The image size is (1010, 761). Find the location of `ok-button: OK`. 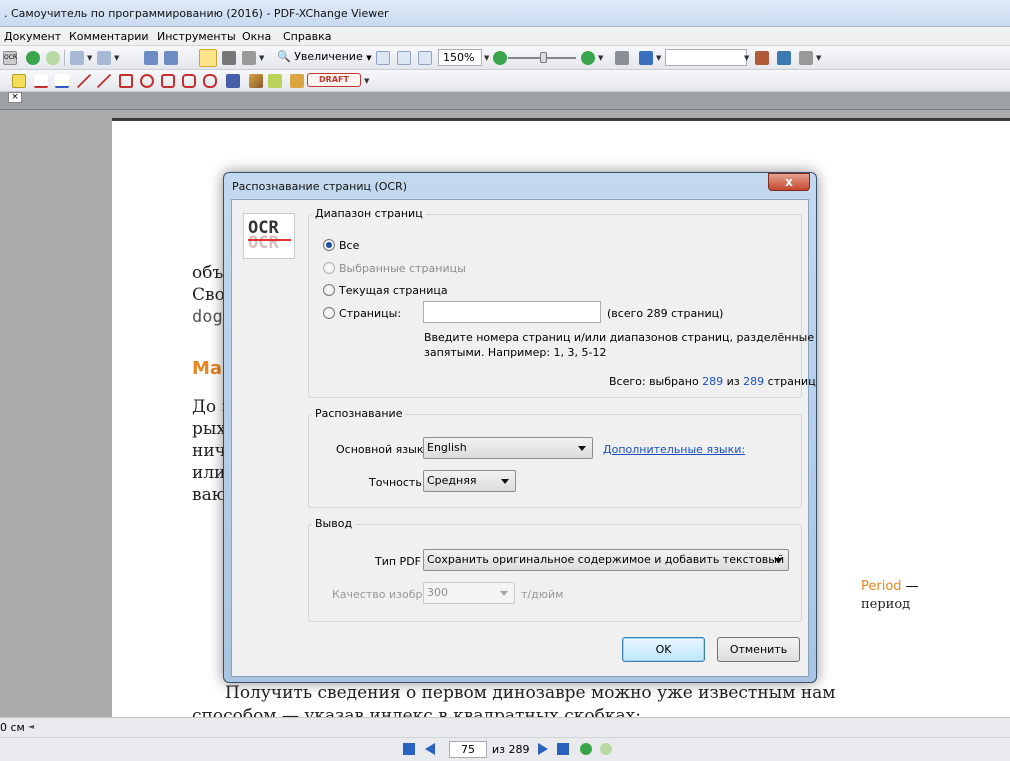

ok-button: OK is located at coordinates (663, 649).